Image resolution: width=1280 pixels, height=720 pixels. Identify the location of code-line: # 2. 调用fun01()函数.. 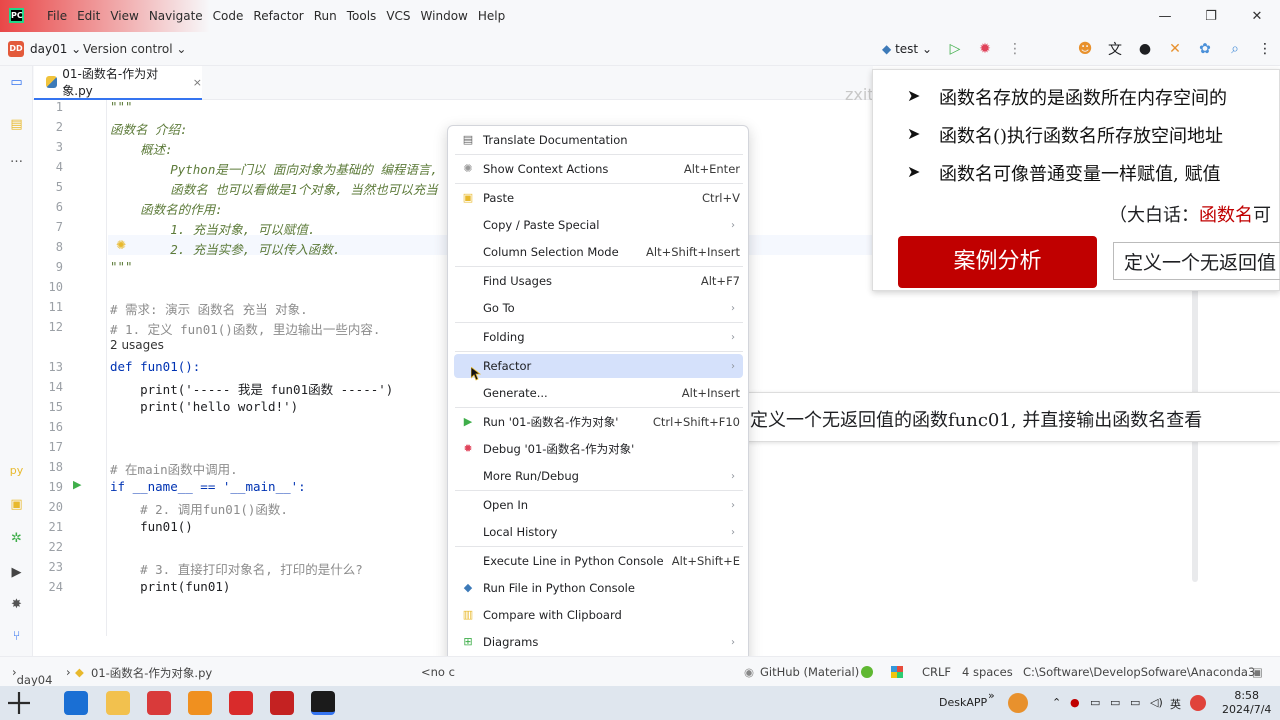
(199, 508).